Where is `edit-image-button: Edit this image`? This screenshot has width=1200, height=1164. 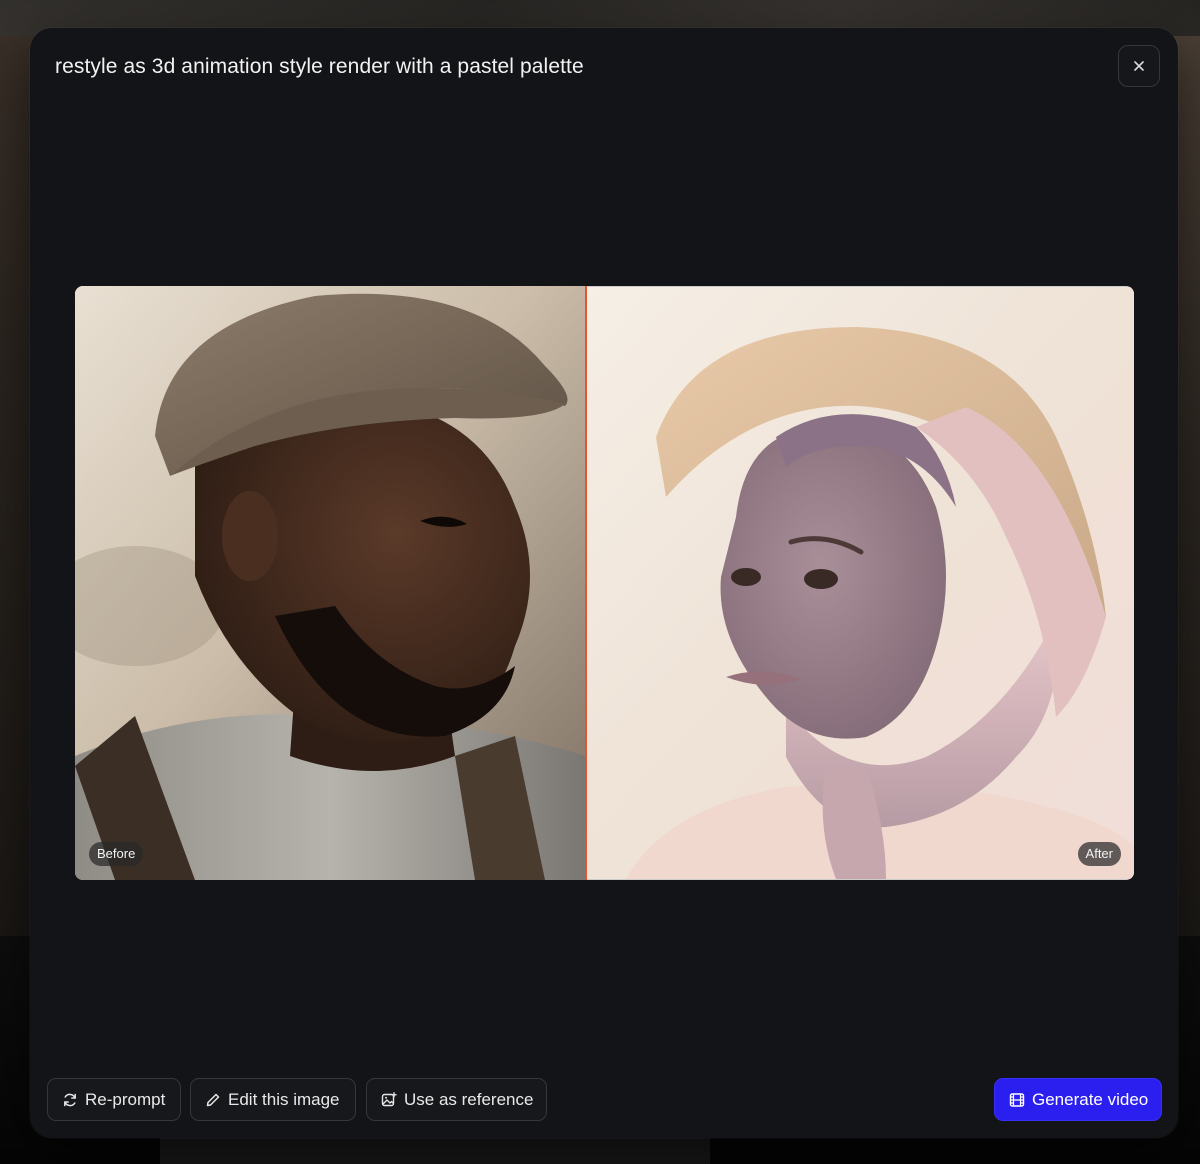
edit-image-button: Edit this image is located at coordinates (273, 1099).